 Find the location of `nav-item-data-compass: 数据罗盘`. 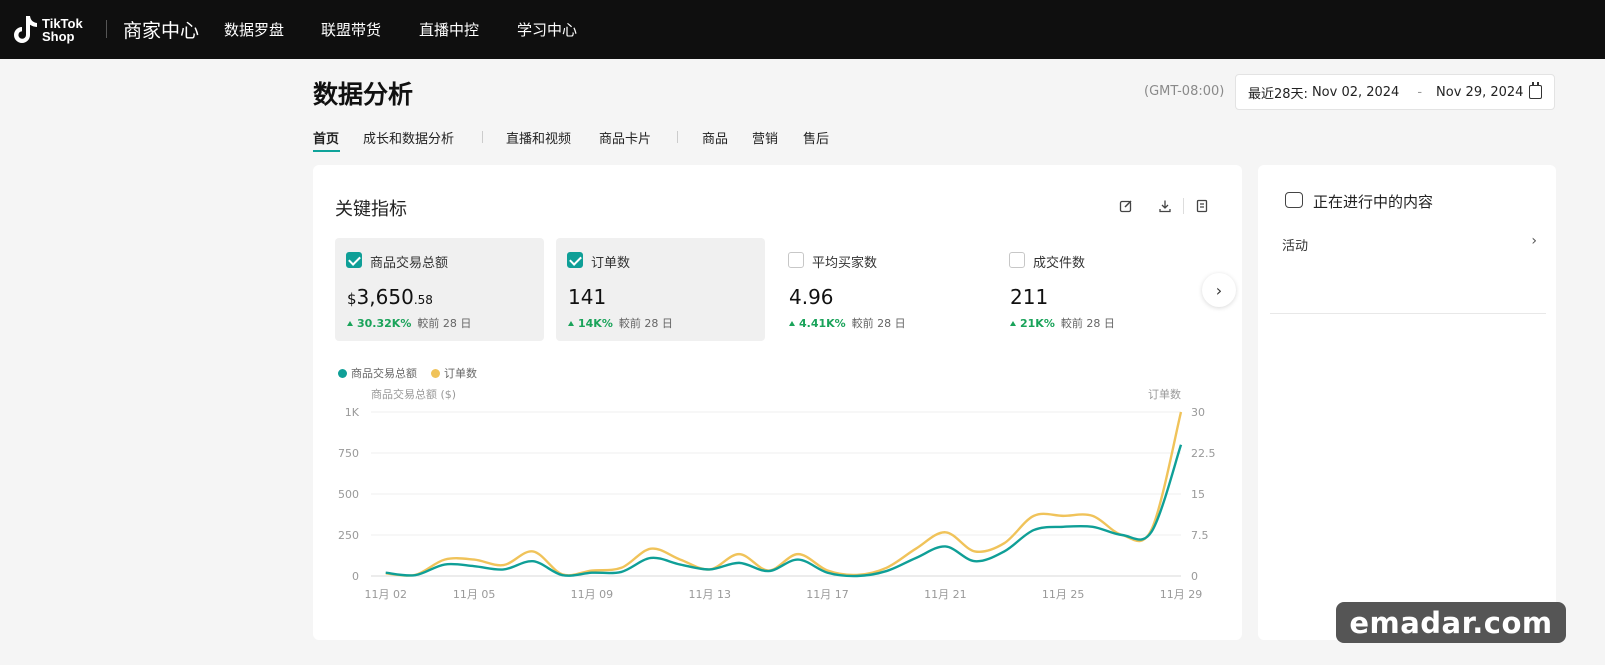

nav-item-data-compass: 数据罗盘 is located at coordinates (254, 29).